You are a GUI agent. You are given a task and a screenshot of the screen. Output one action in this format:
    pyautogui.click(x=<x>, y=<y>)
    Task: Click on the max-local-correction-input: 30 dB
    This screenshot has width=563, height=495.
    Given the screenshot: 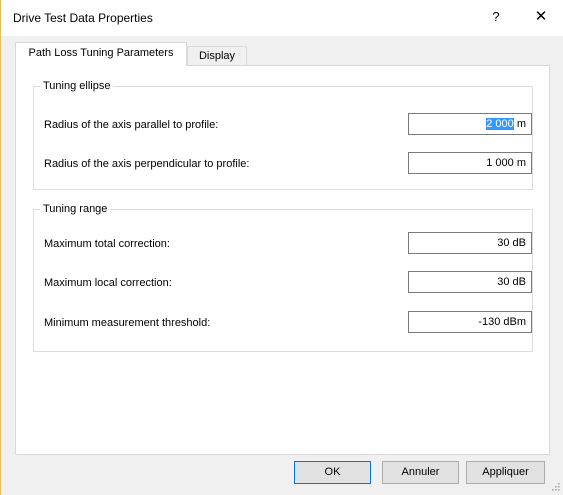 What is the action you would take?
    pyautogui.click(x=470, y=282)
    